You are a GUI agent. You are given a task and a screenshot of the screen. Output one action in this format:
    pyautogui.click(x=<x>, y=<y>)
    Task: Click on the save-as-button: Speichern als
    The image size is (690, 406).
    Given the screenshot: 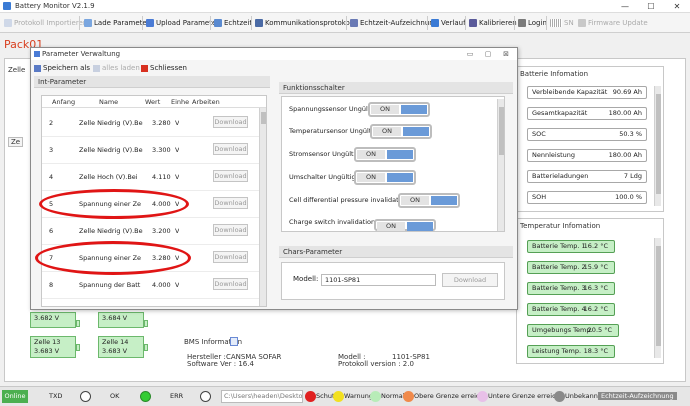 What is the action you would take?
    pyautogui.click(x=62, y=68)
    